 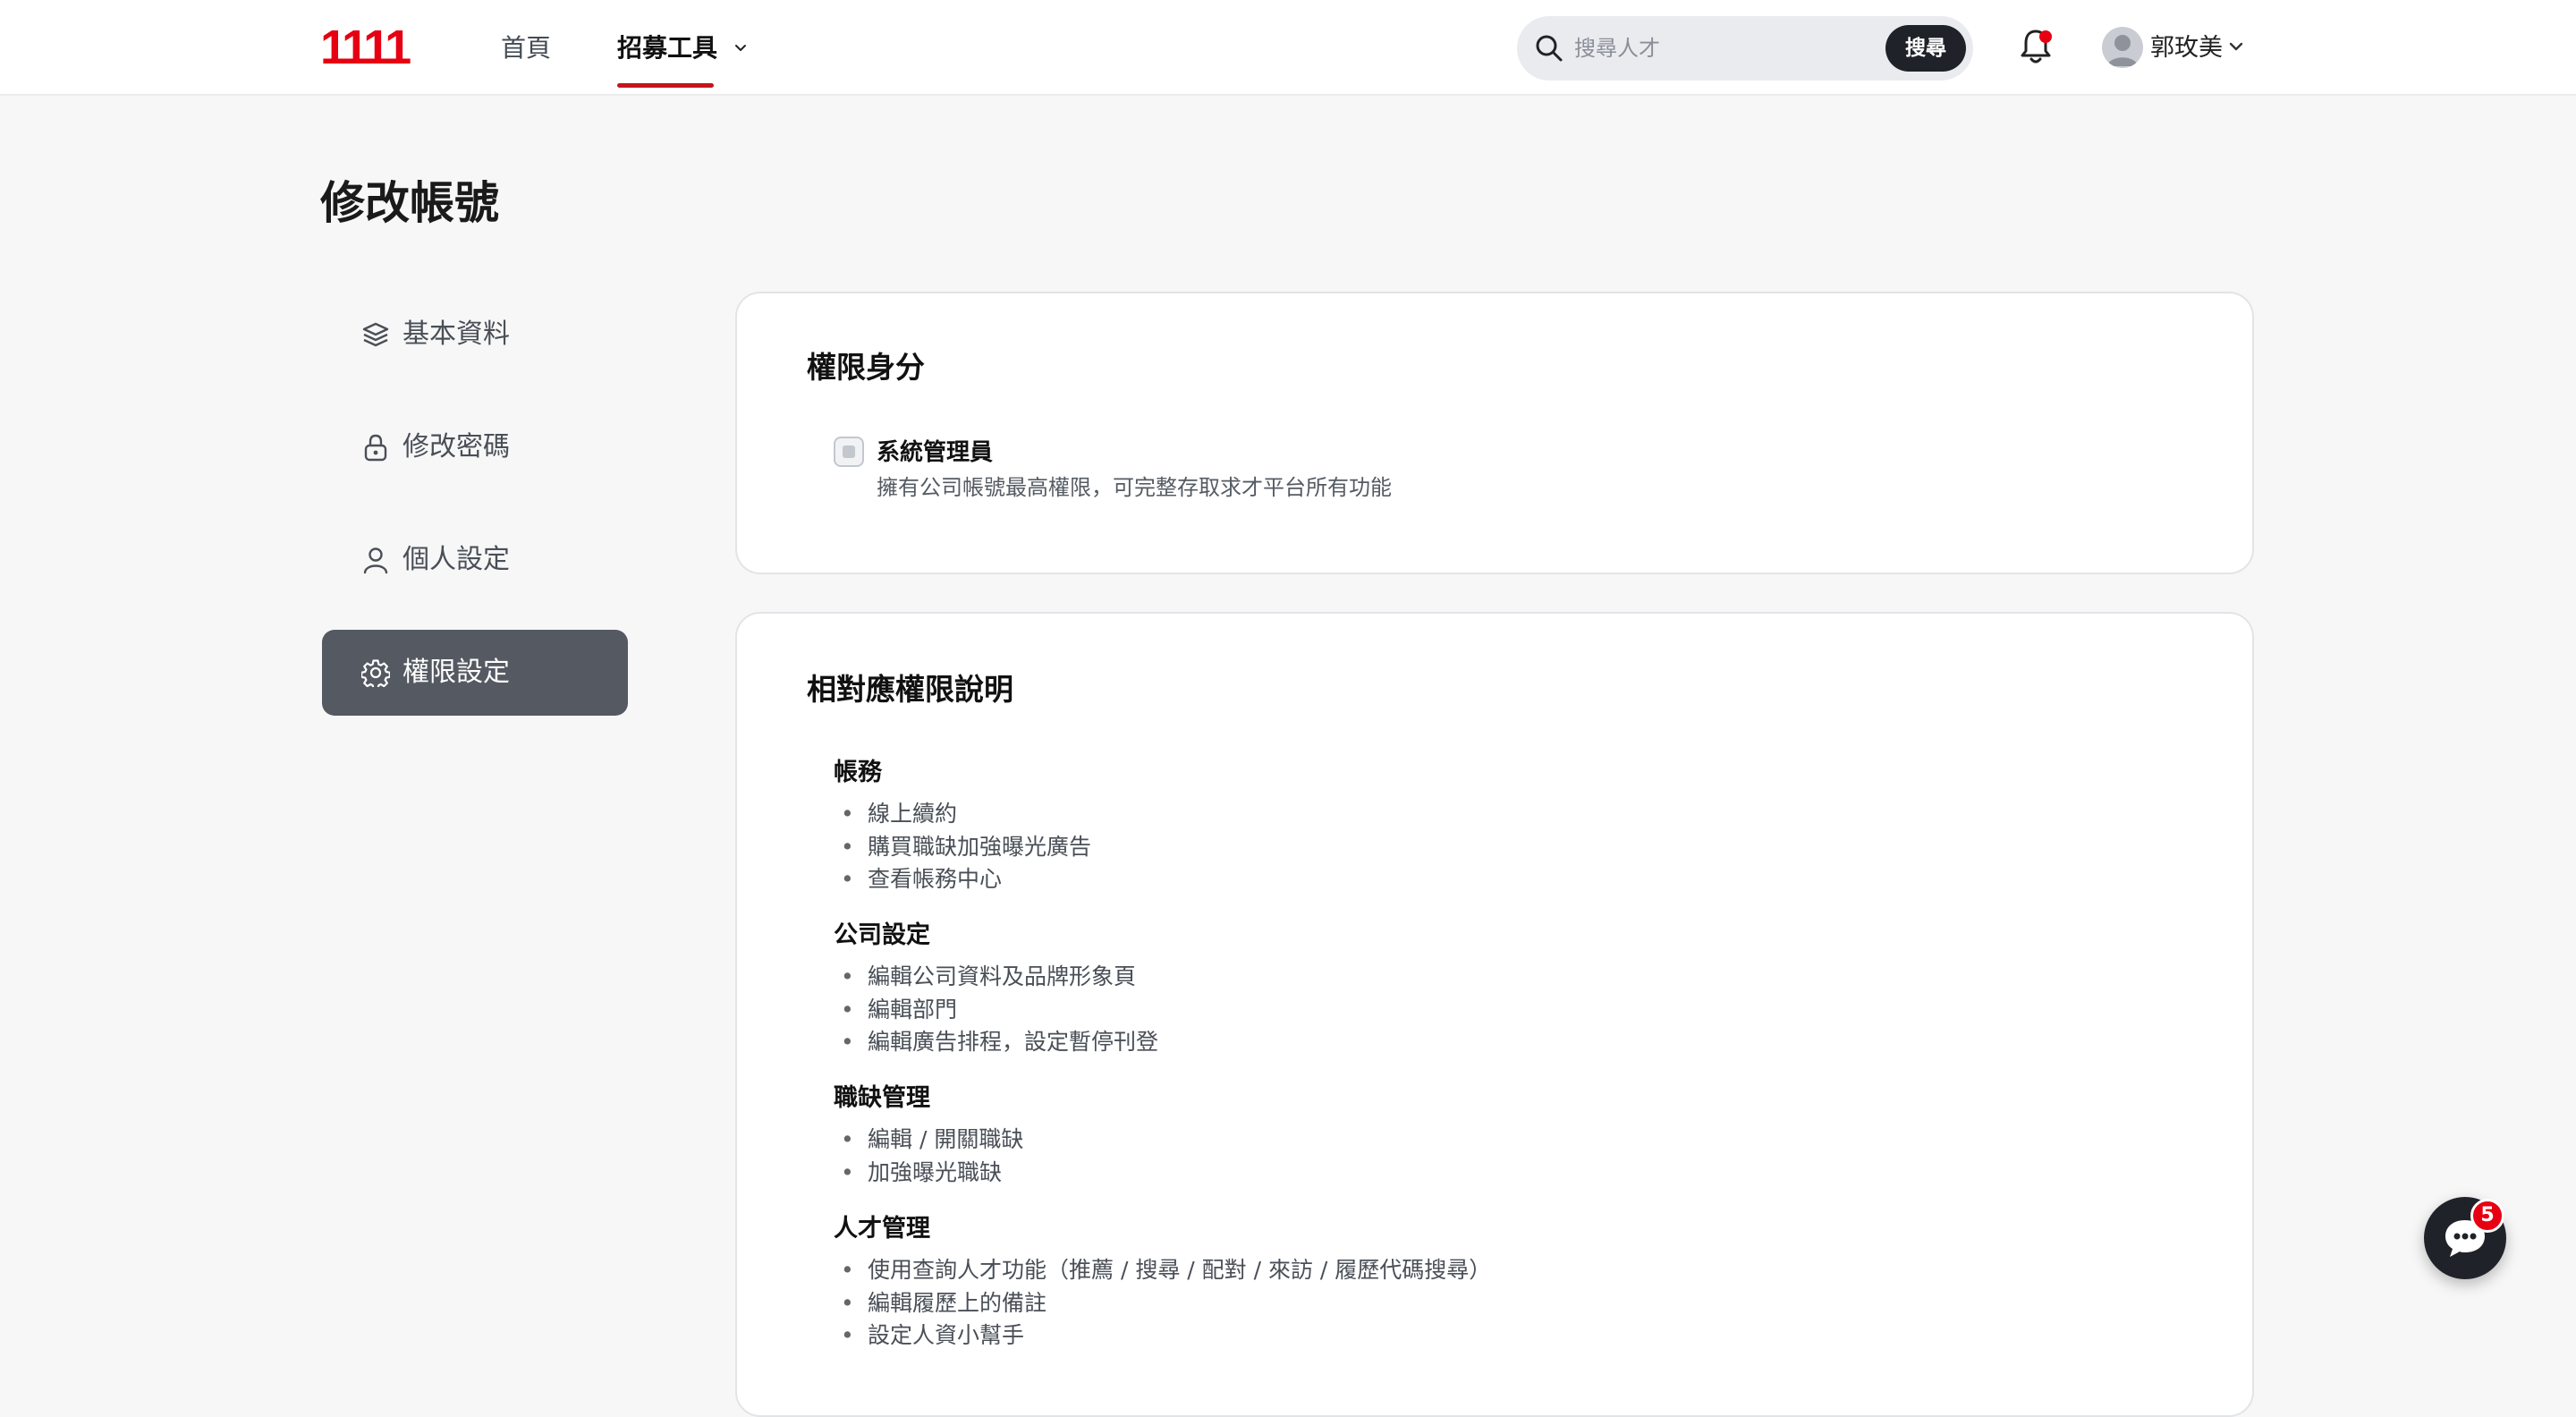 I want to click on lock-icon, so click(x=375, y=448).